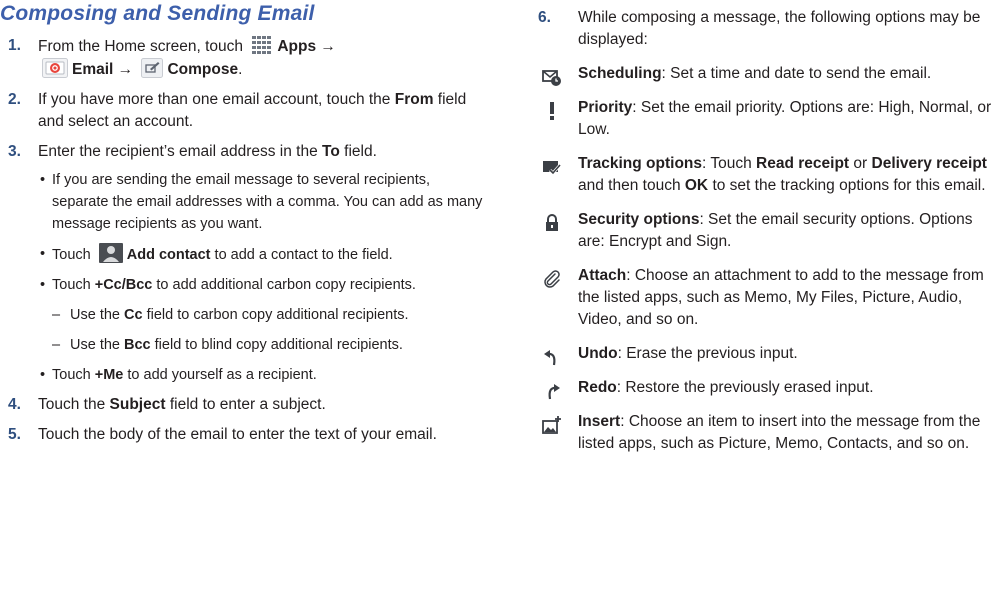 The image size is (999, 607). I want to click on contact-person-icon, so click(110, 253).